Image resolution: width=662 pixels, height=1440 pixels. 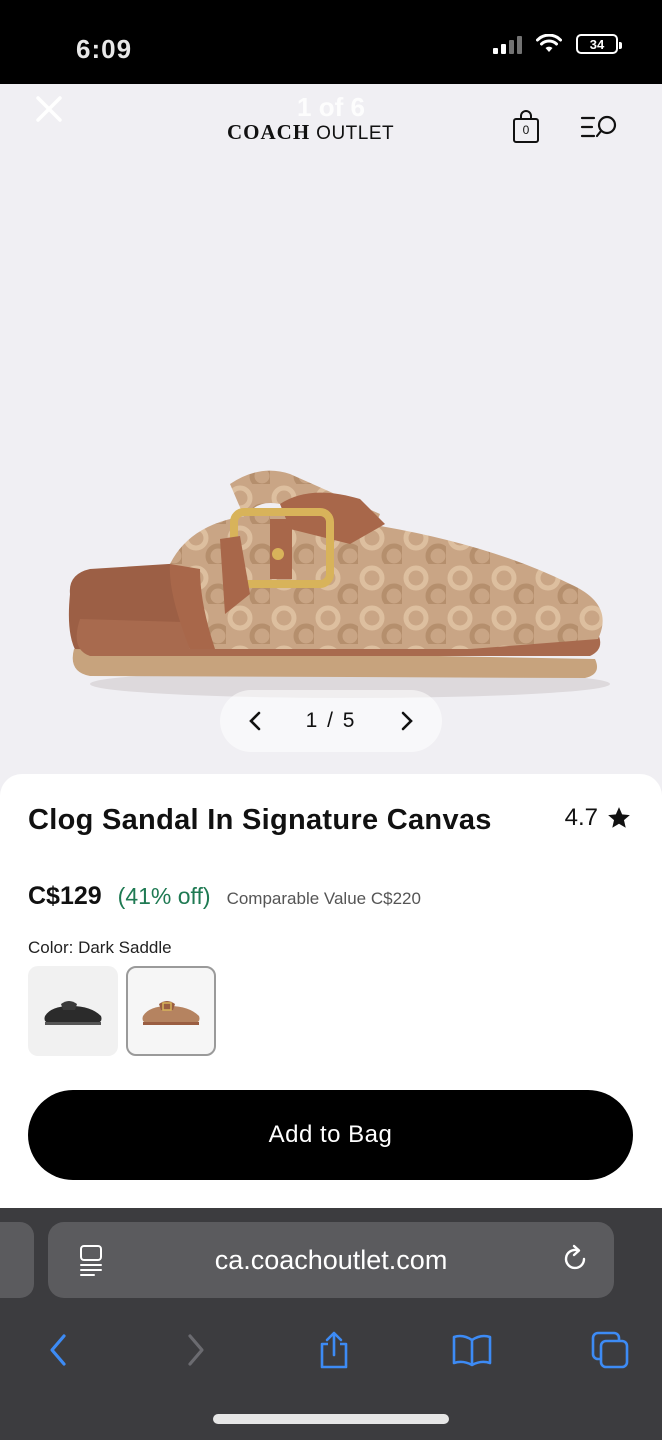 I want to click on product-title: Clog Sandal In Signature Canvas, so click(x=260, y=820).